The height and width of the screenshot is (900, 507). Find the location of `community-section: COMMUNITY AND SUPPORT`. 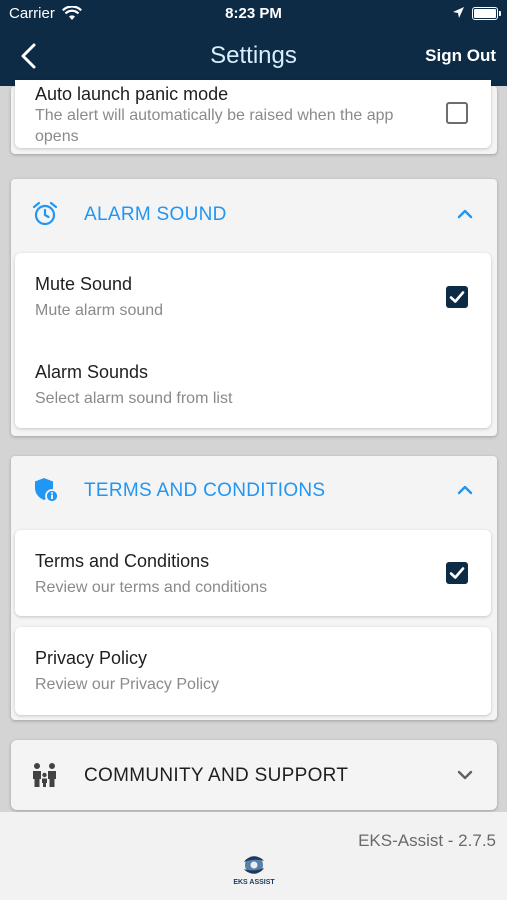

community-section: COMMUNITY AND SUPPORT is located at coordinates (254, 775).